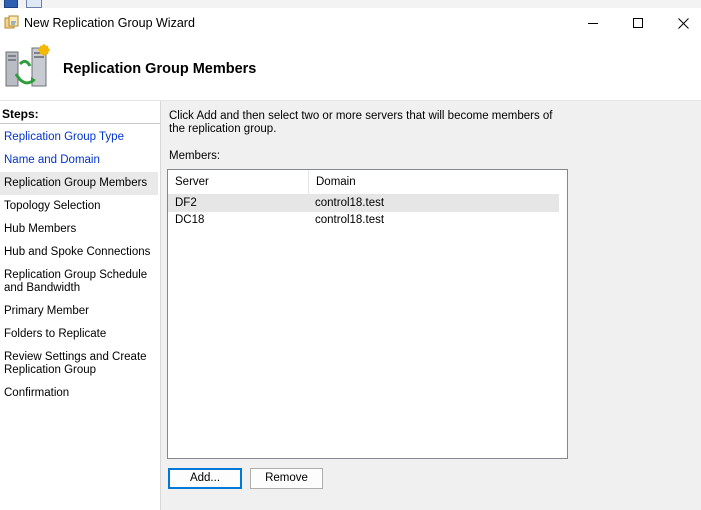 The image size is (701, 510). I want to click on members-list-header: Server Domain, so click(363, 182).